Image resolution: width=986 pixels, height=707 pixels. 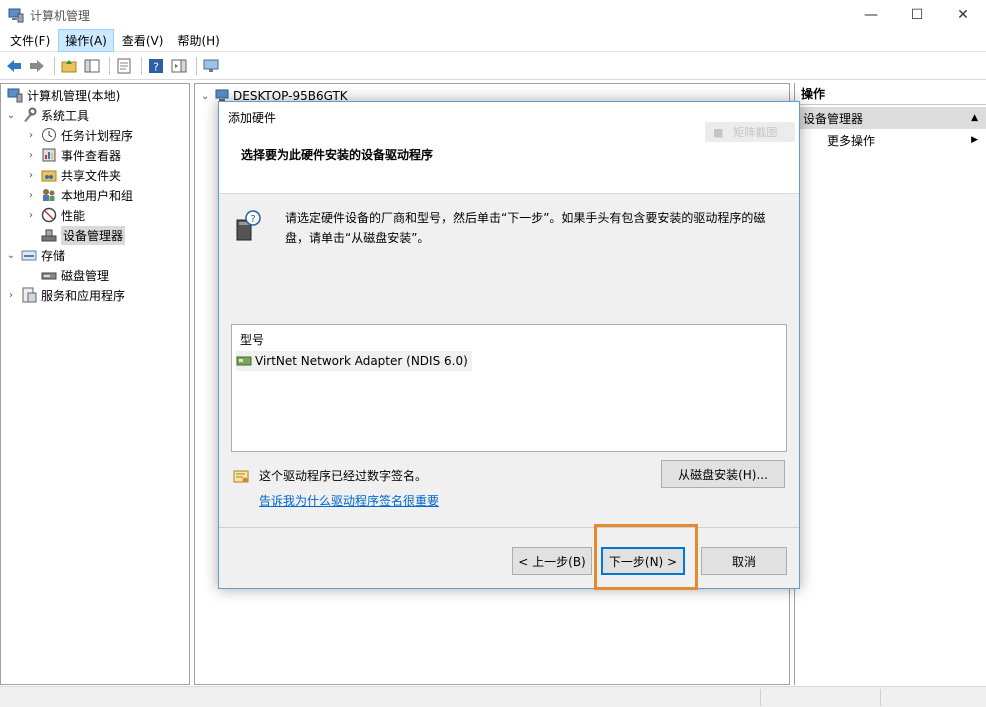 I want to click on more-actions-item: 更多操作 ▶, so click(x=890, y=140).